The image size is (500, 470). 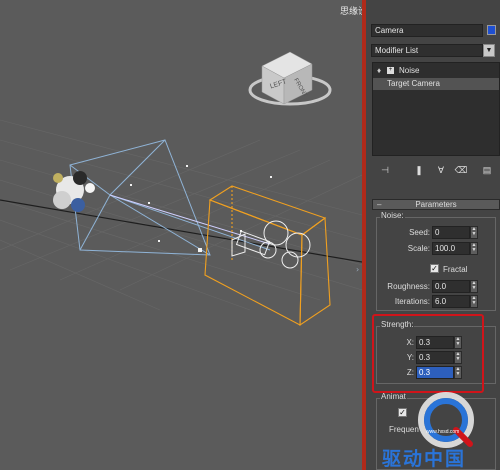 I want to click on object-color-swatch, so click(x=491, y=30).